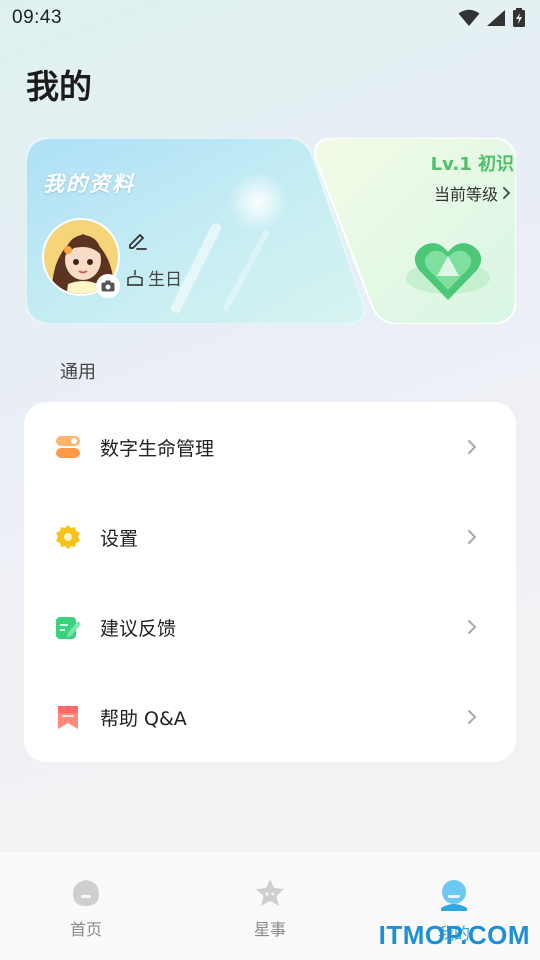 The height and width of the screenshot is (960, 540). I want to click on watermark: ITMOP.COM, so click(454, 935).